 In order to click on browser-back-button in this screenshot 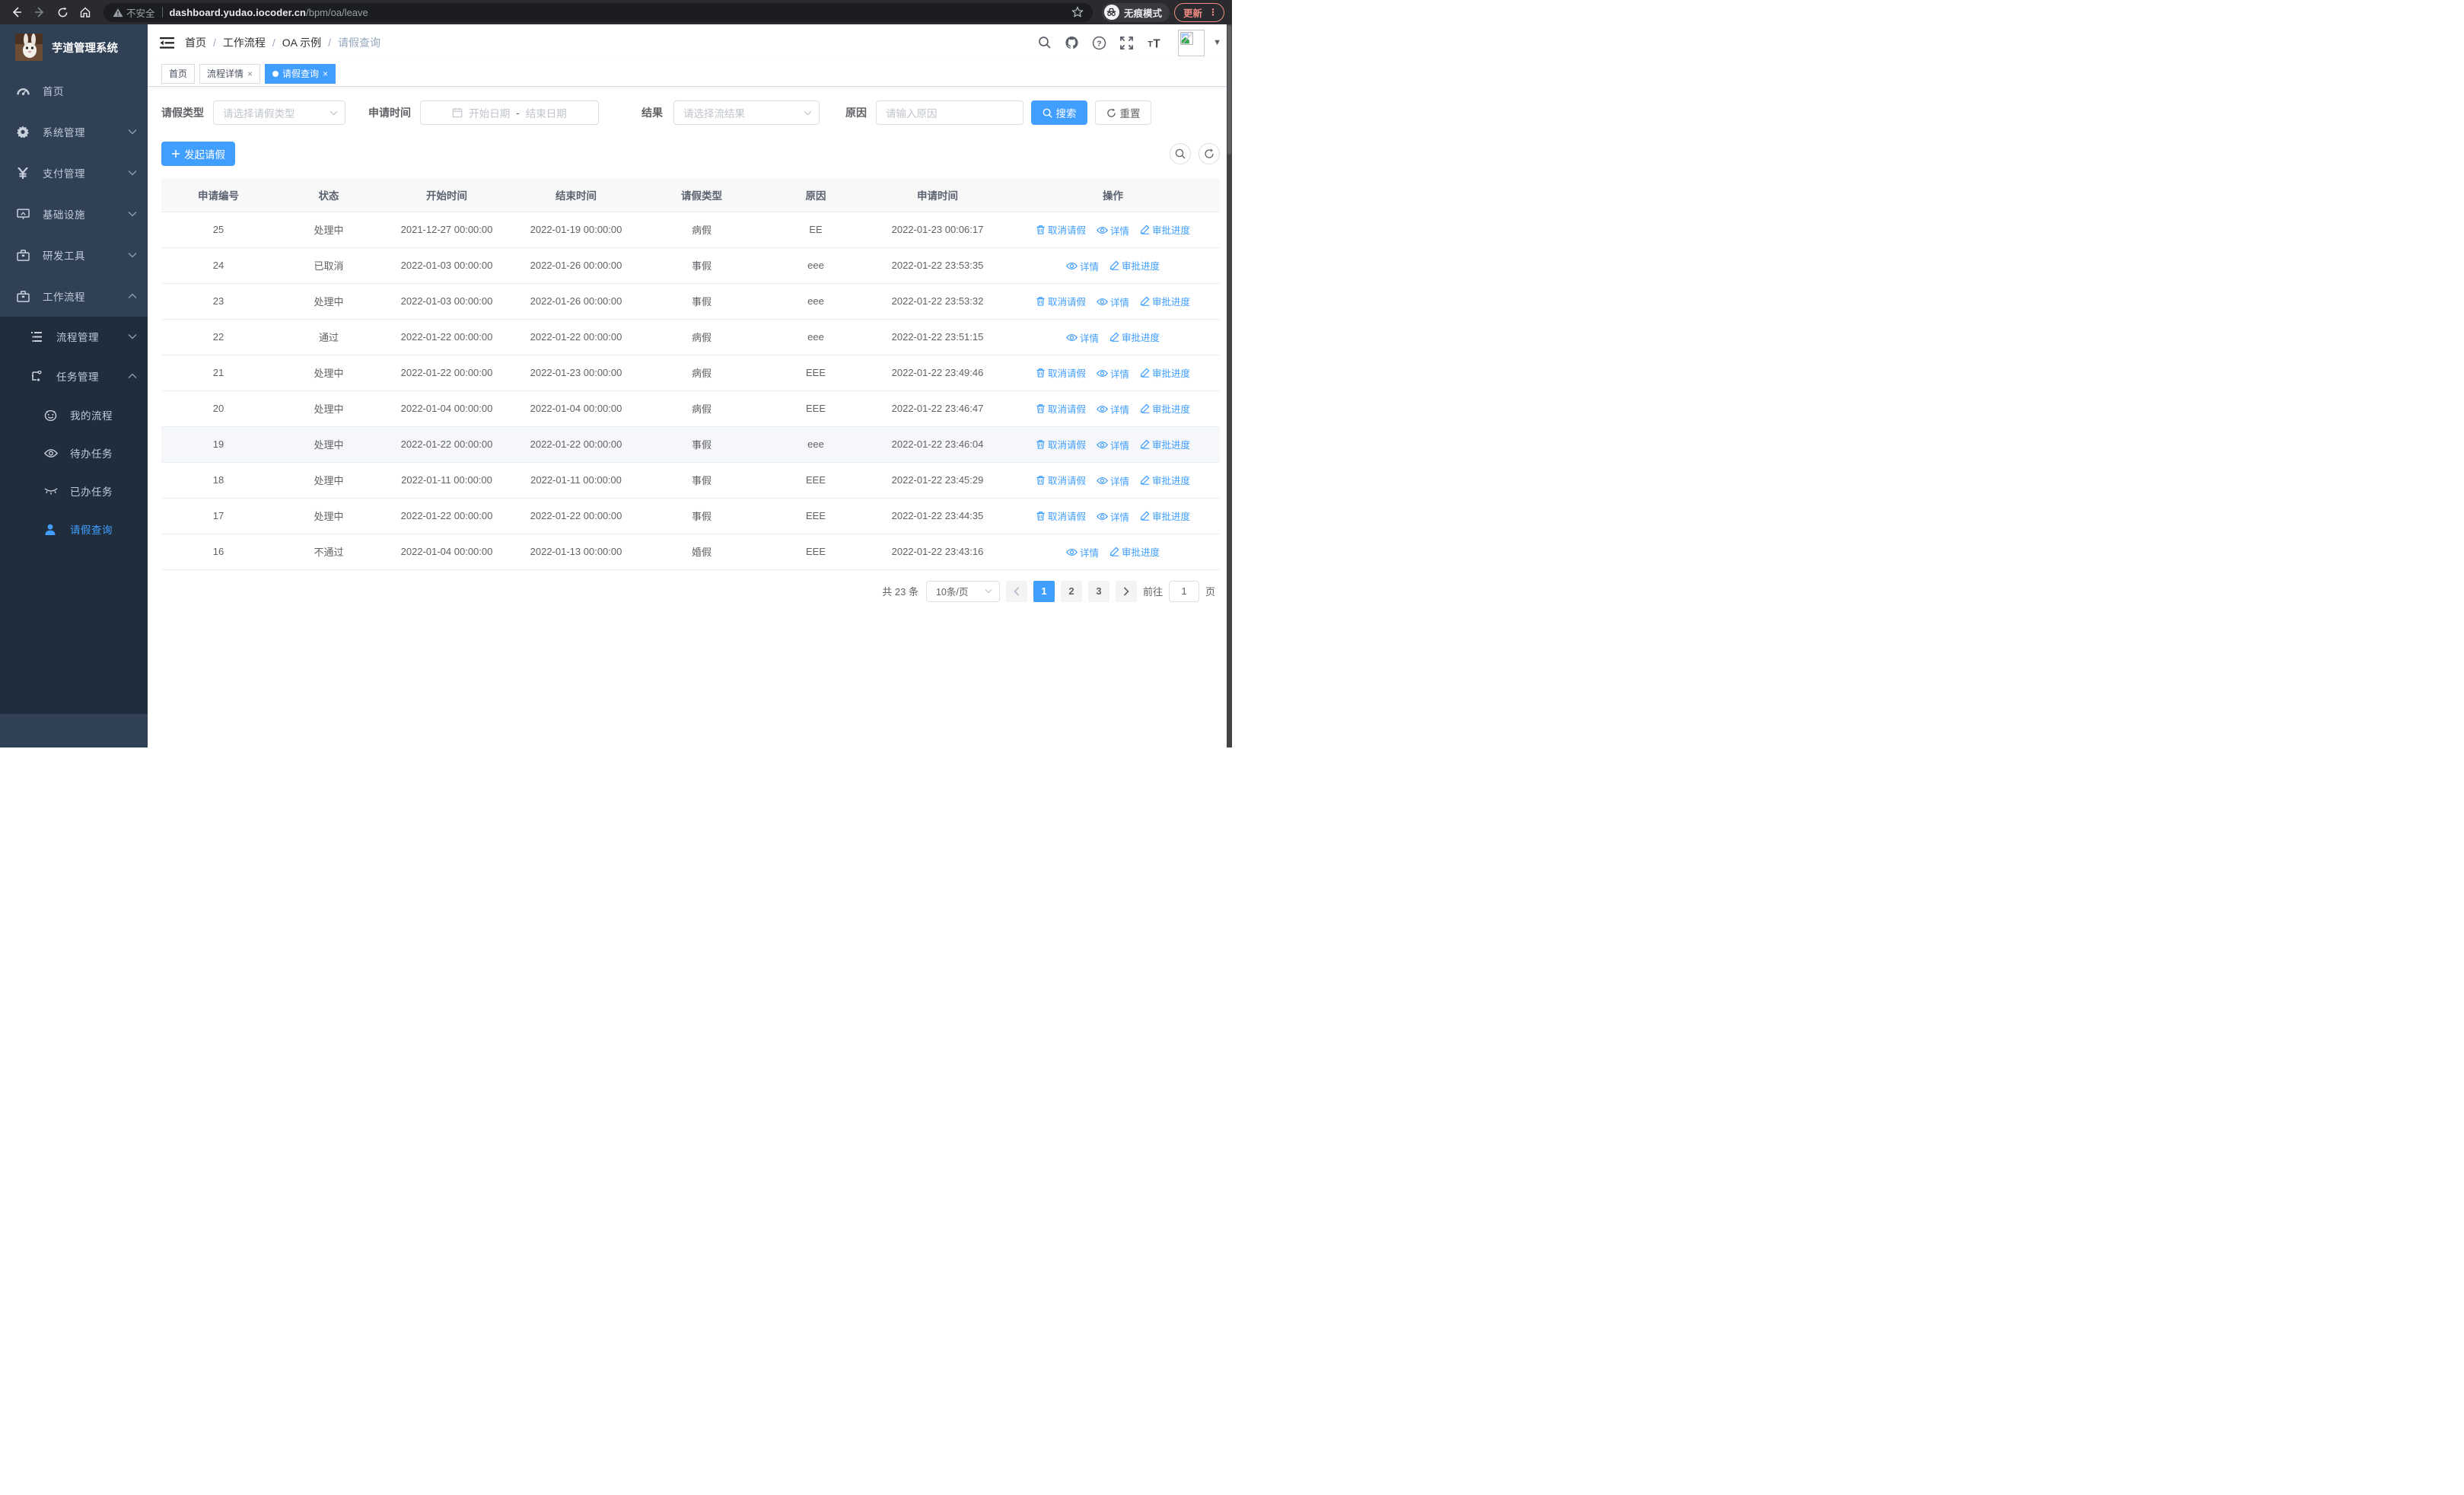, I will do `click(17, 12)`.